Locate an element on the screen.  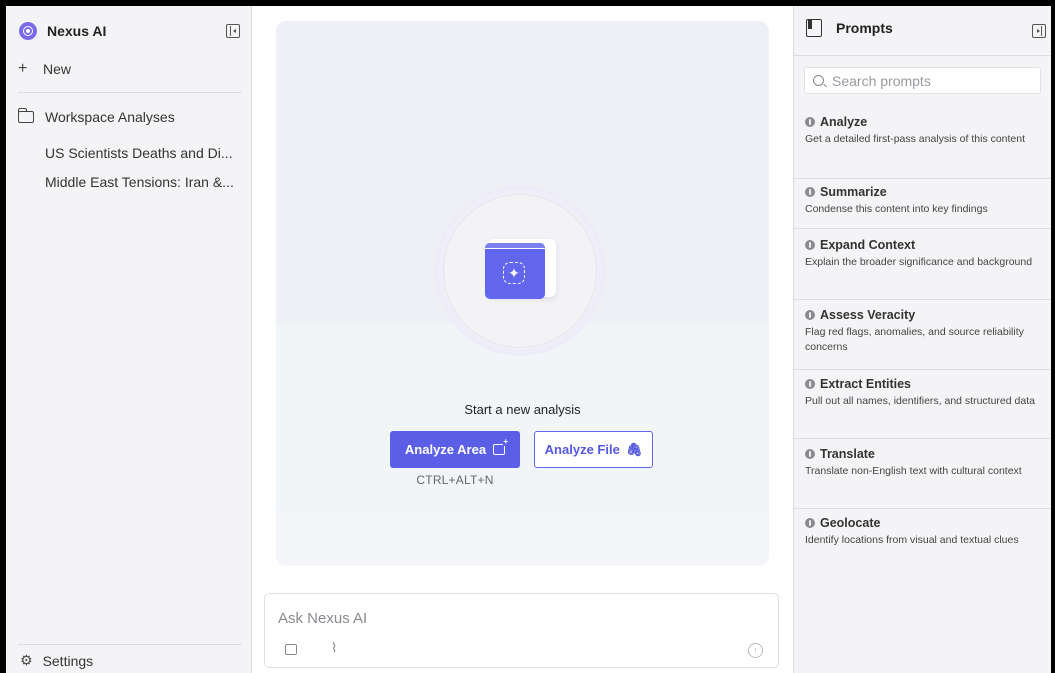
sparkle-icon: ✦ is located at coordinates (514, 273).